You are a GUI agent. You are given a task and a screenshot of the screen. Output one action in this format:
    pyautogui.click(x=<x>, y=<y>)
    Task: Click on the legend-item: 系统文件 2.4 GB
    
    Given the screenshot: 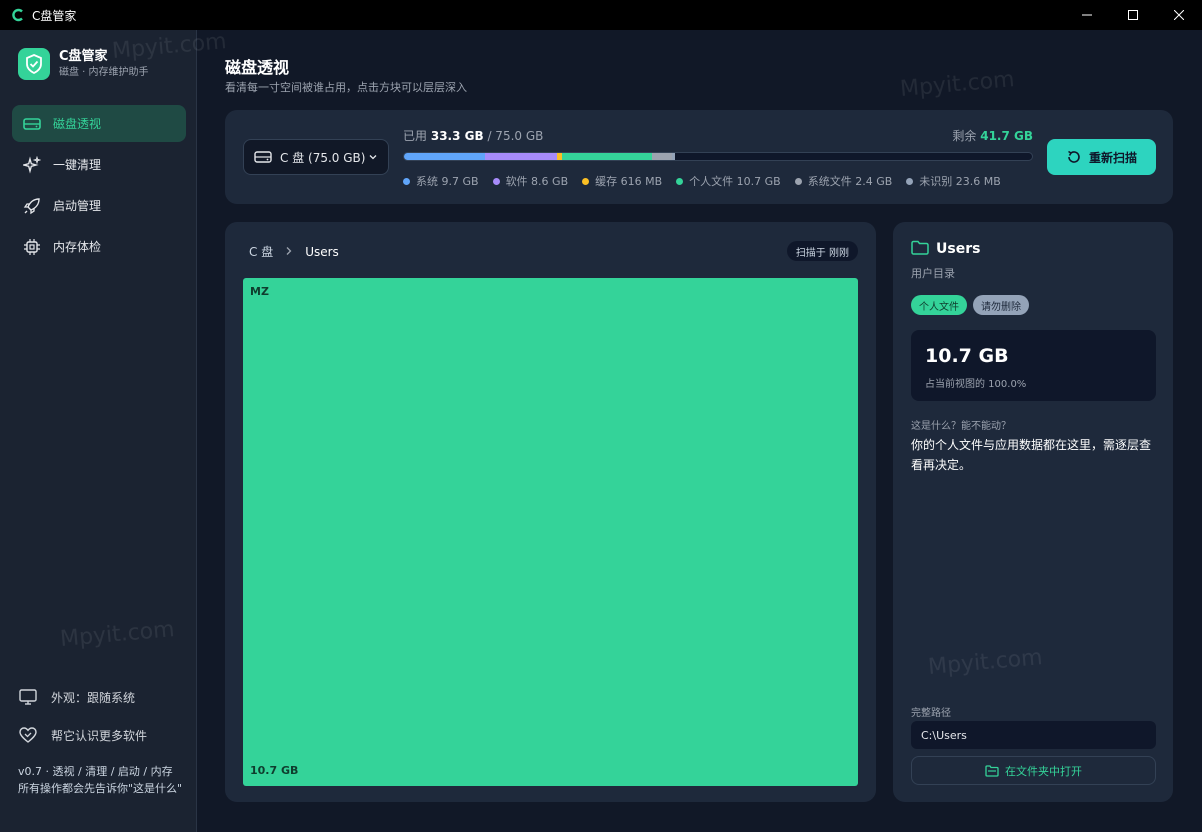 What is the action you would take?
    pyautogui.click(x=843, y=181)
    